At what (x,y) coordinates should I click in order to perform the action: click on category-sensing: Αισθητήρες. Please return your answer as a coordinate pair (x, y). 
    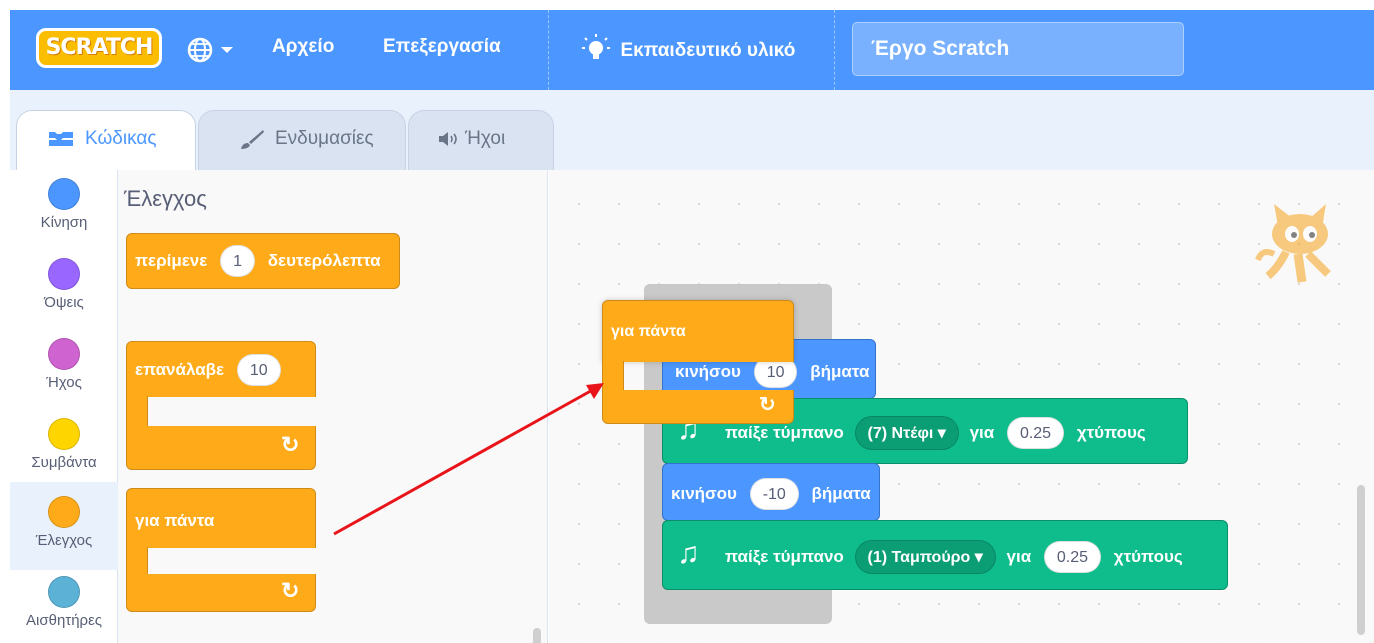
    Looking at the image, I should click on (64, 605).